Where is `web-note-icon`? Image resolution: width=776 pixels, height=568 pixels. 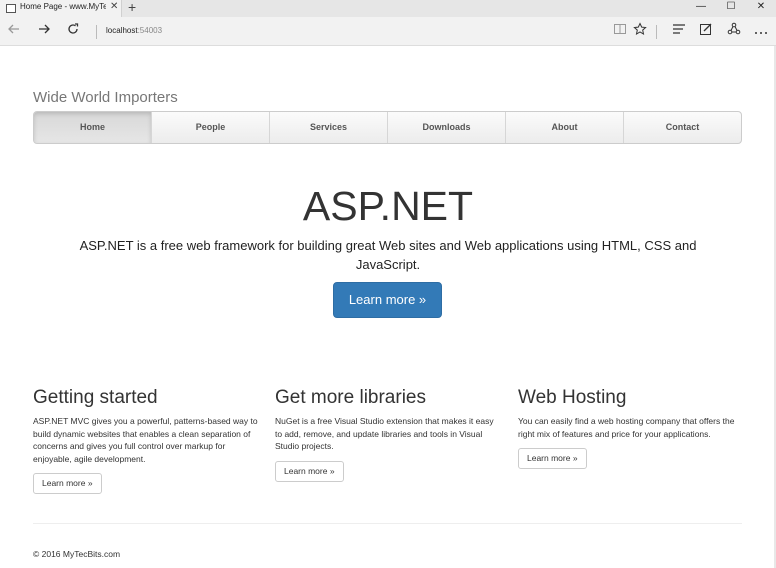
web-note-icon is located at coordinates (706, 31).